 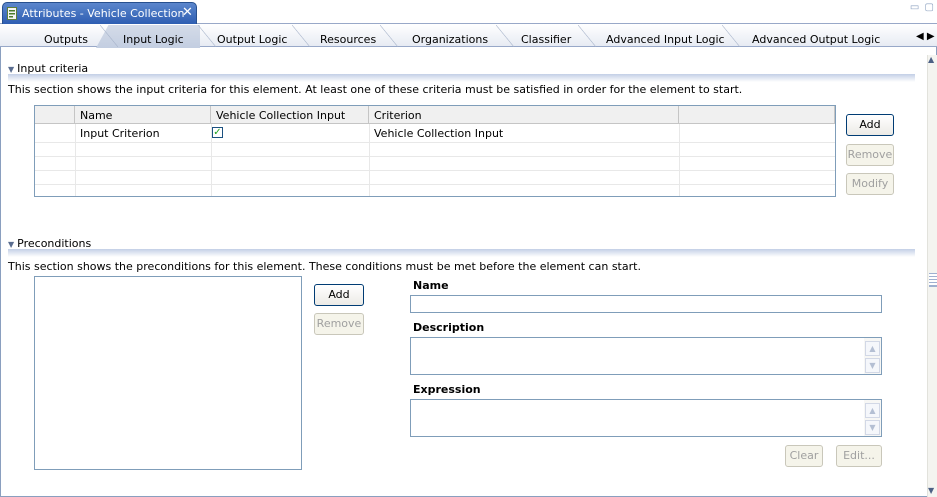 What do you see at coordinates (816, 40) in the screenshot?
I see `tab-advanced-output-logic: Advanced Output Logic` at bounding box center [816, 40].